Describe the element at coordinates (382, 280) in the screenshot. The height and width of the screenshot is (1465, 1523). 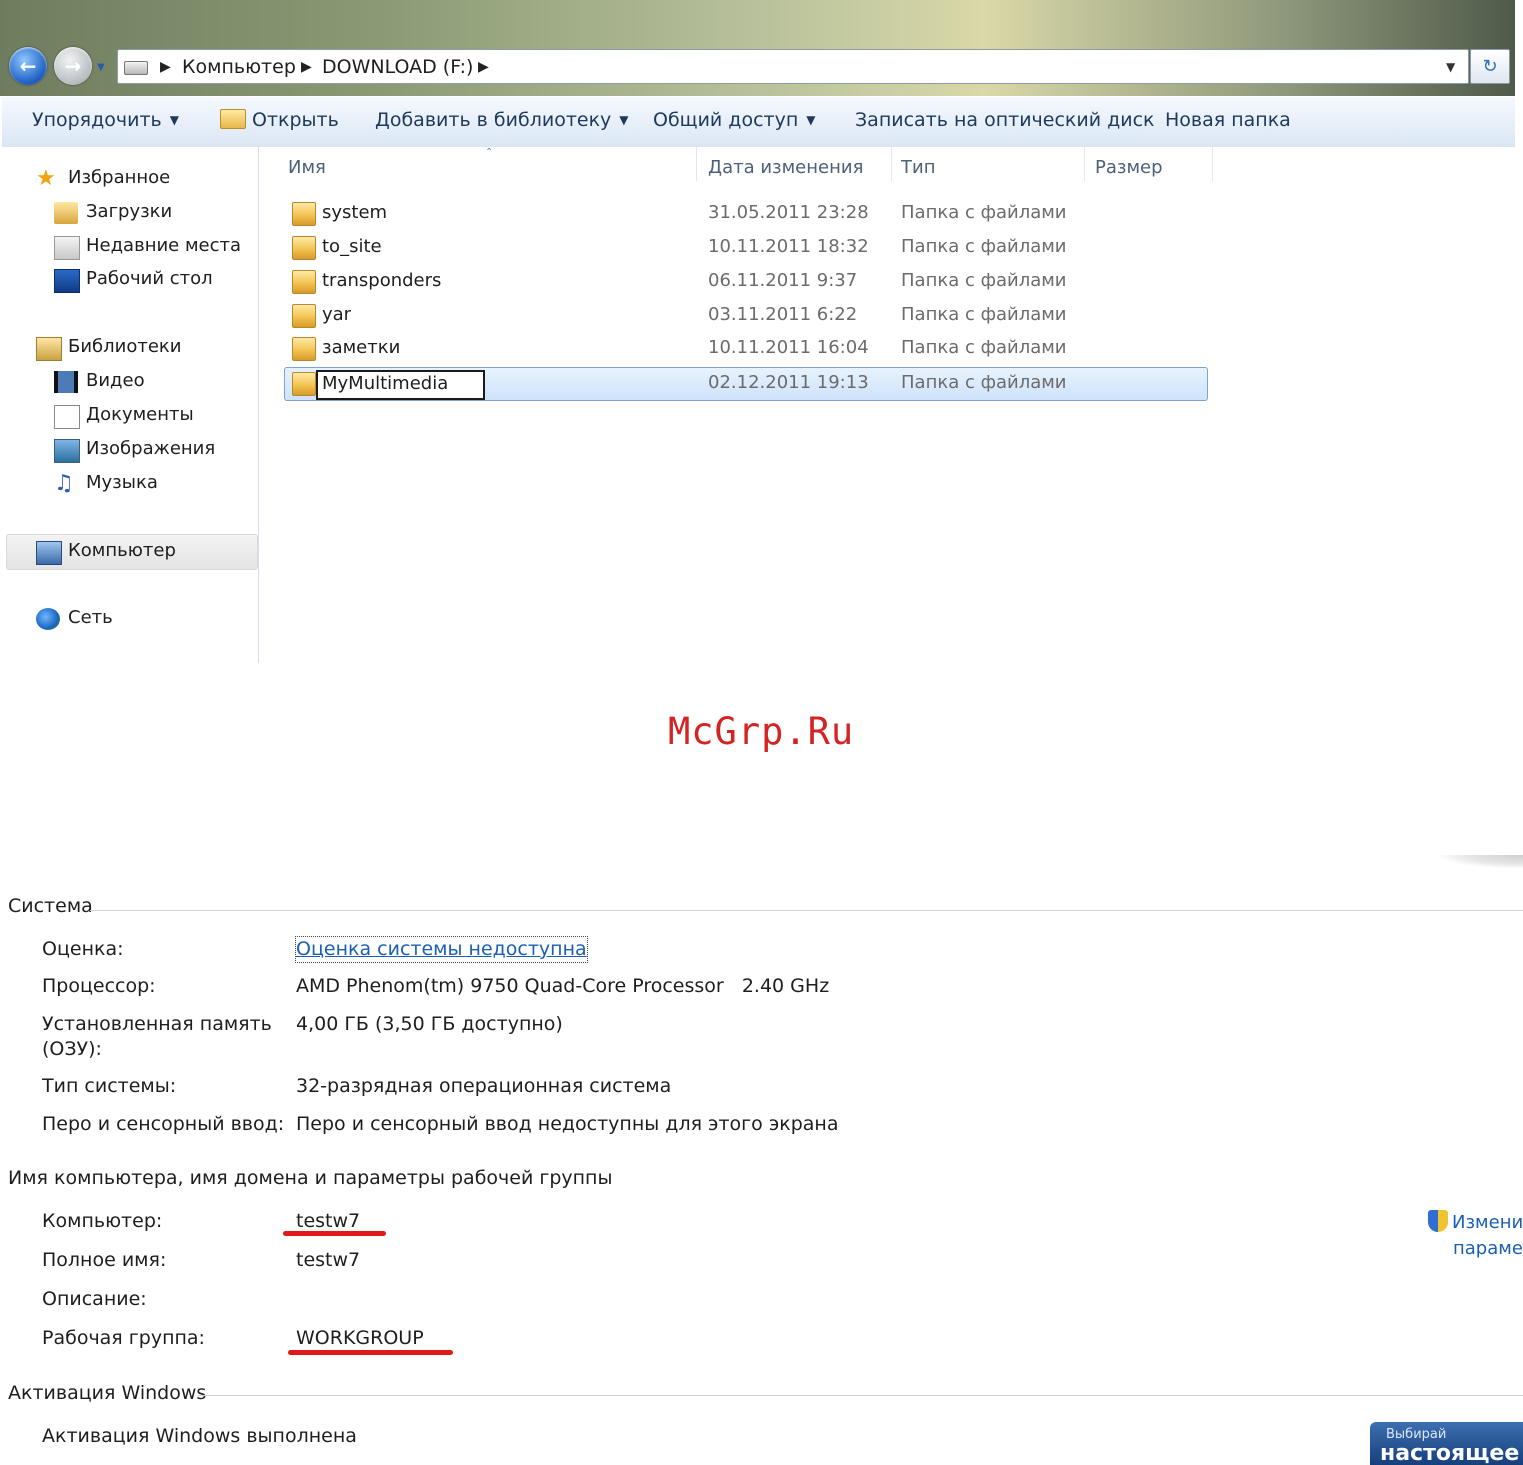
I see `file-name: transponders` at that location.